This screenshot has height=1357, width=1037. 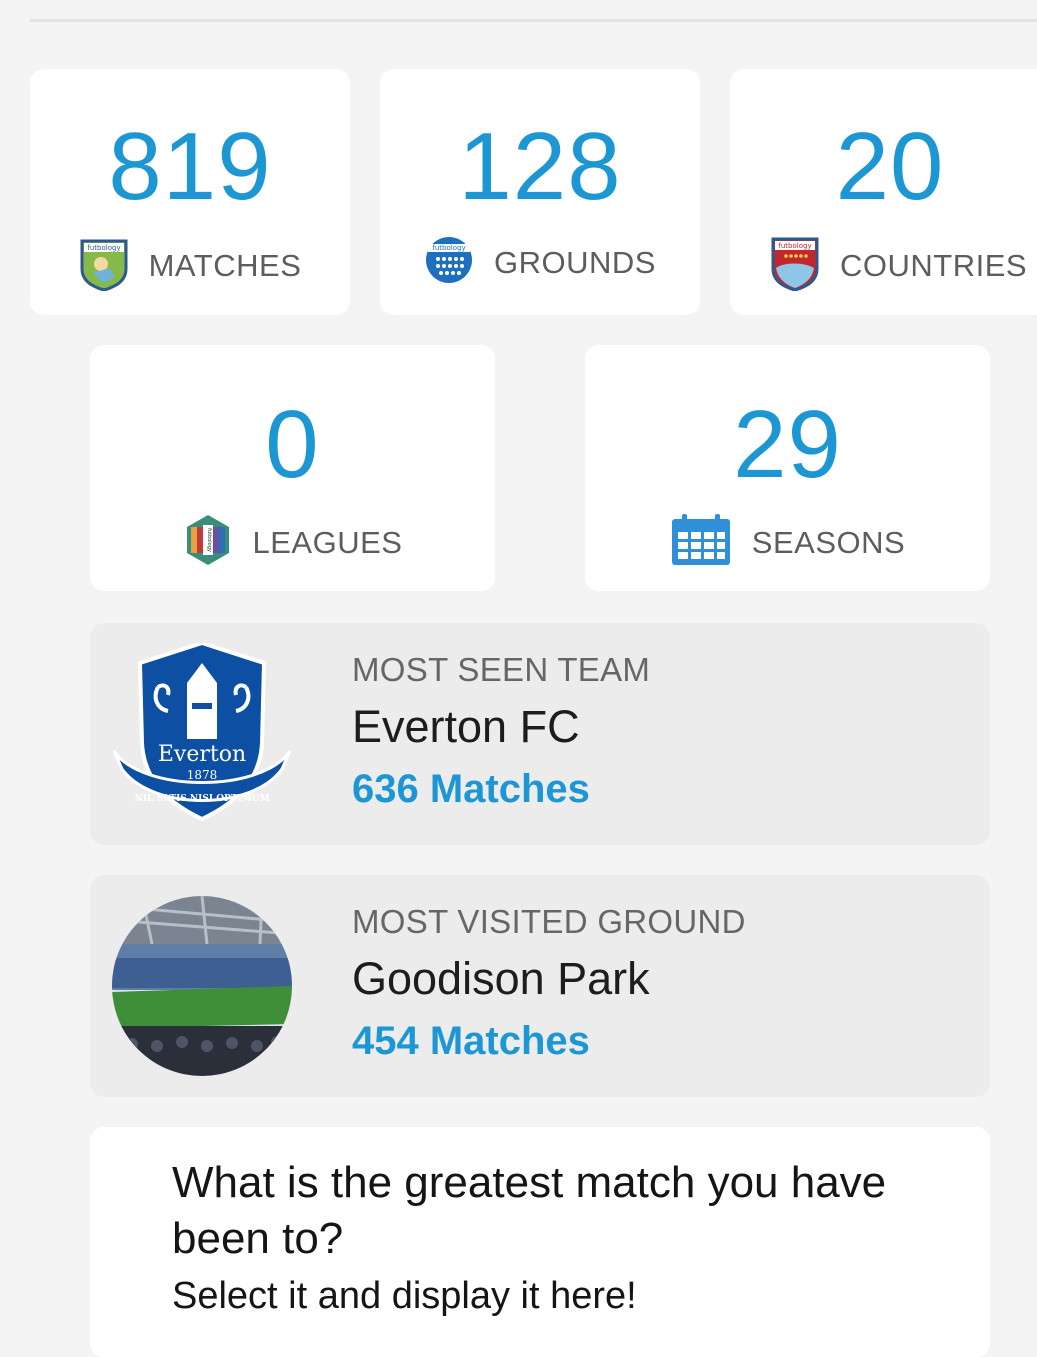 I want to click on greatest-match-subtitle: Select it and display it here!, so click(x=404, y=1296).